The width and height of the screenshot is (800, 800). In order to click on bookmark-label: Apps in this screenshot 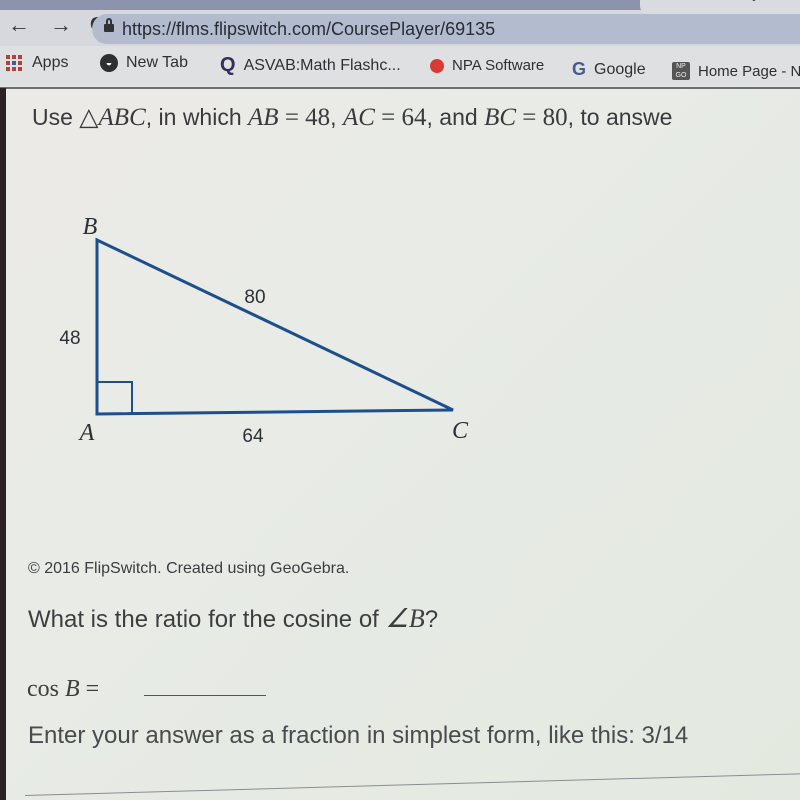, I will do `click(50, 62)`.